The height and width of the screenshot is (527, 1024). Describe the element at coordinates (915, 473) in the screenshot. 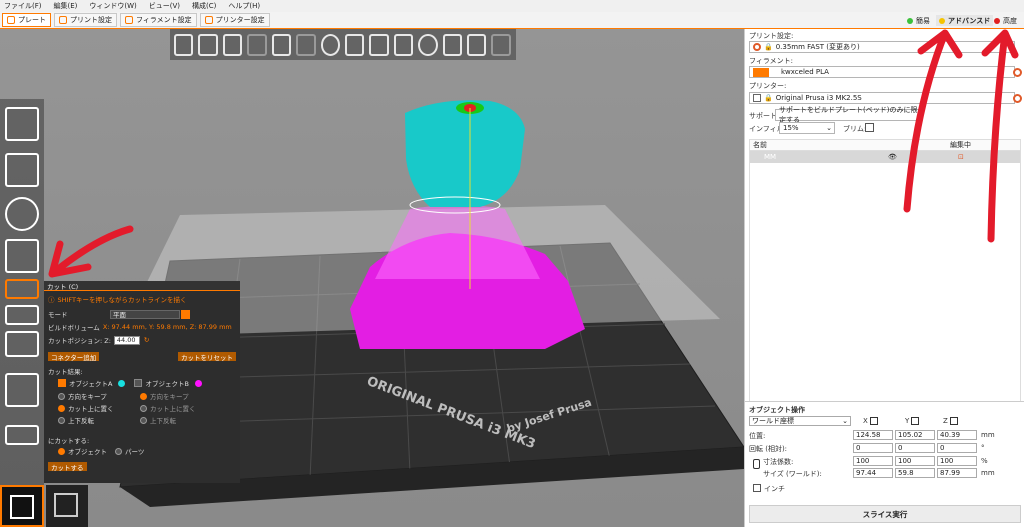

I see `size-y-input: 59.8` at that location.